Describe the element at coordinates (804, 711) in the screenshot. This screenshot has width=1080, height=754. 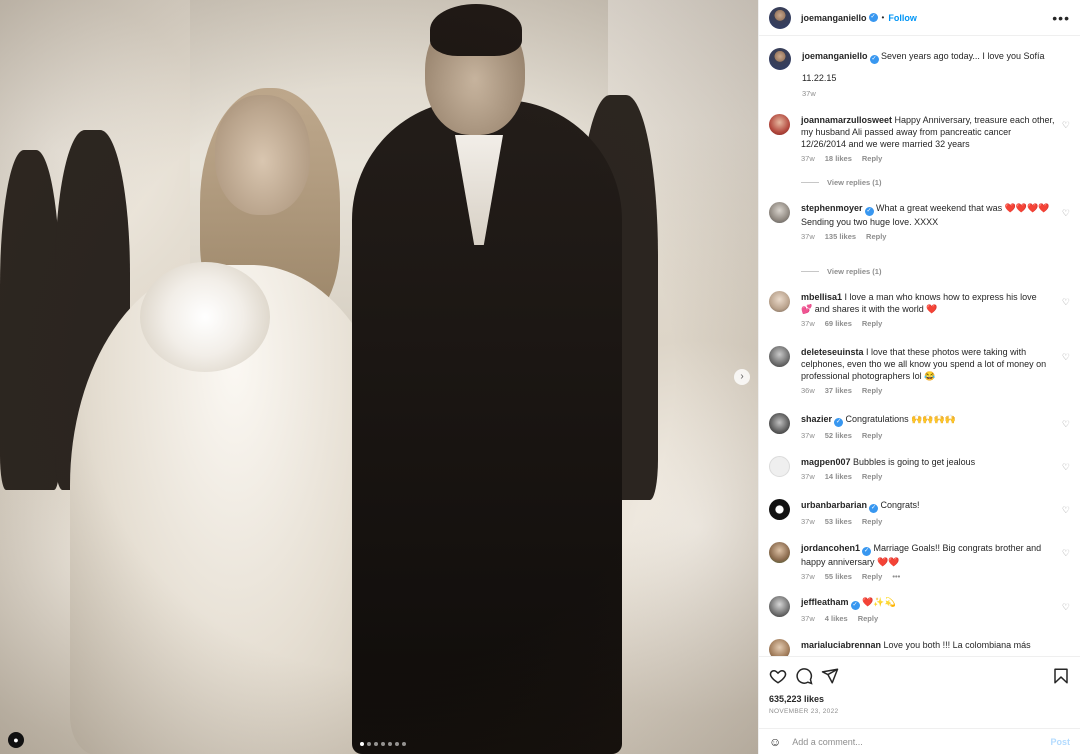
I see `post-date: NOVEMBER 23, 2022` at that location.